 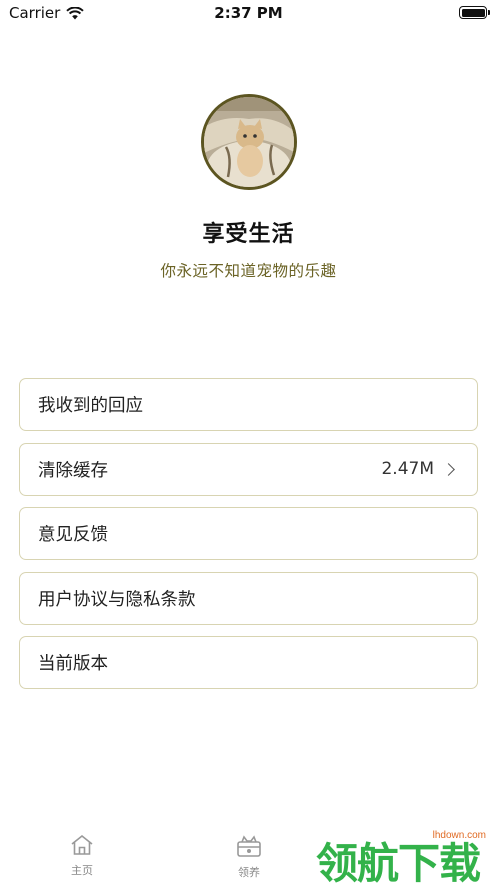 I want to click on menu-item-version: 当前版本, so click(x=248, y=662).